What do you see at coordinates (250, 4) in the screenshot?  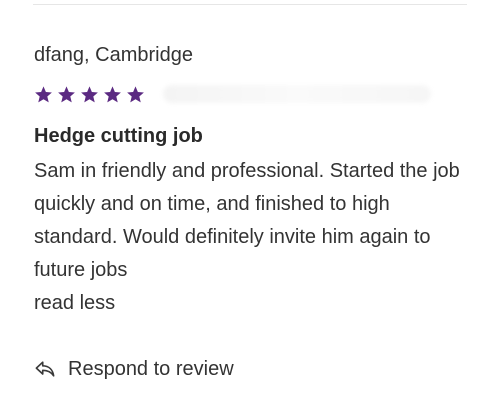 I see `top-divider` at bounding box center [250, 4].